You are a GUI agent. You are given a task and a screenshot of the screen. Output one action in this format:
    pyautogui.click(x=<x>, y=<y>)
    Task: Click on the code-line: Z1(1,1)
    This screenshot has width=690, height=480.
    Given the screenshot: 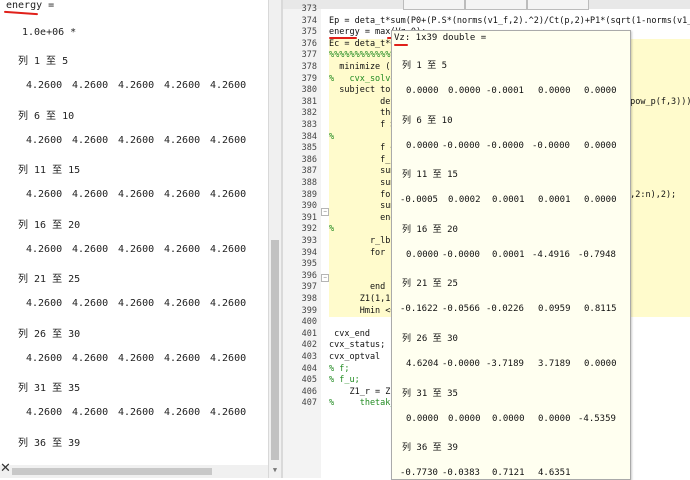 What is the action you would take?
    pyautogui.click(x=362, y=299)
    